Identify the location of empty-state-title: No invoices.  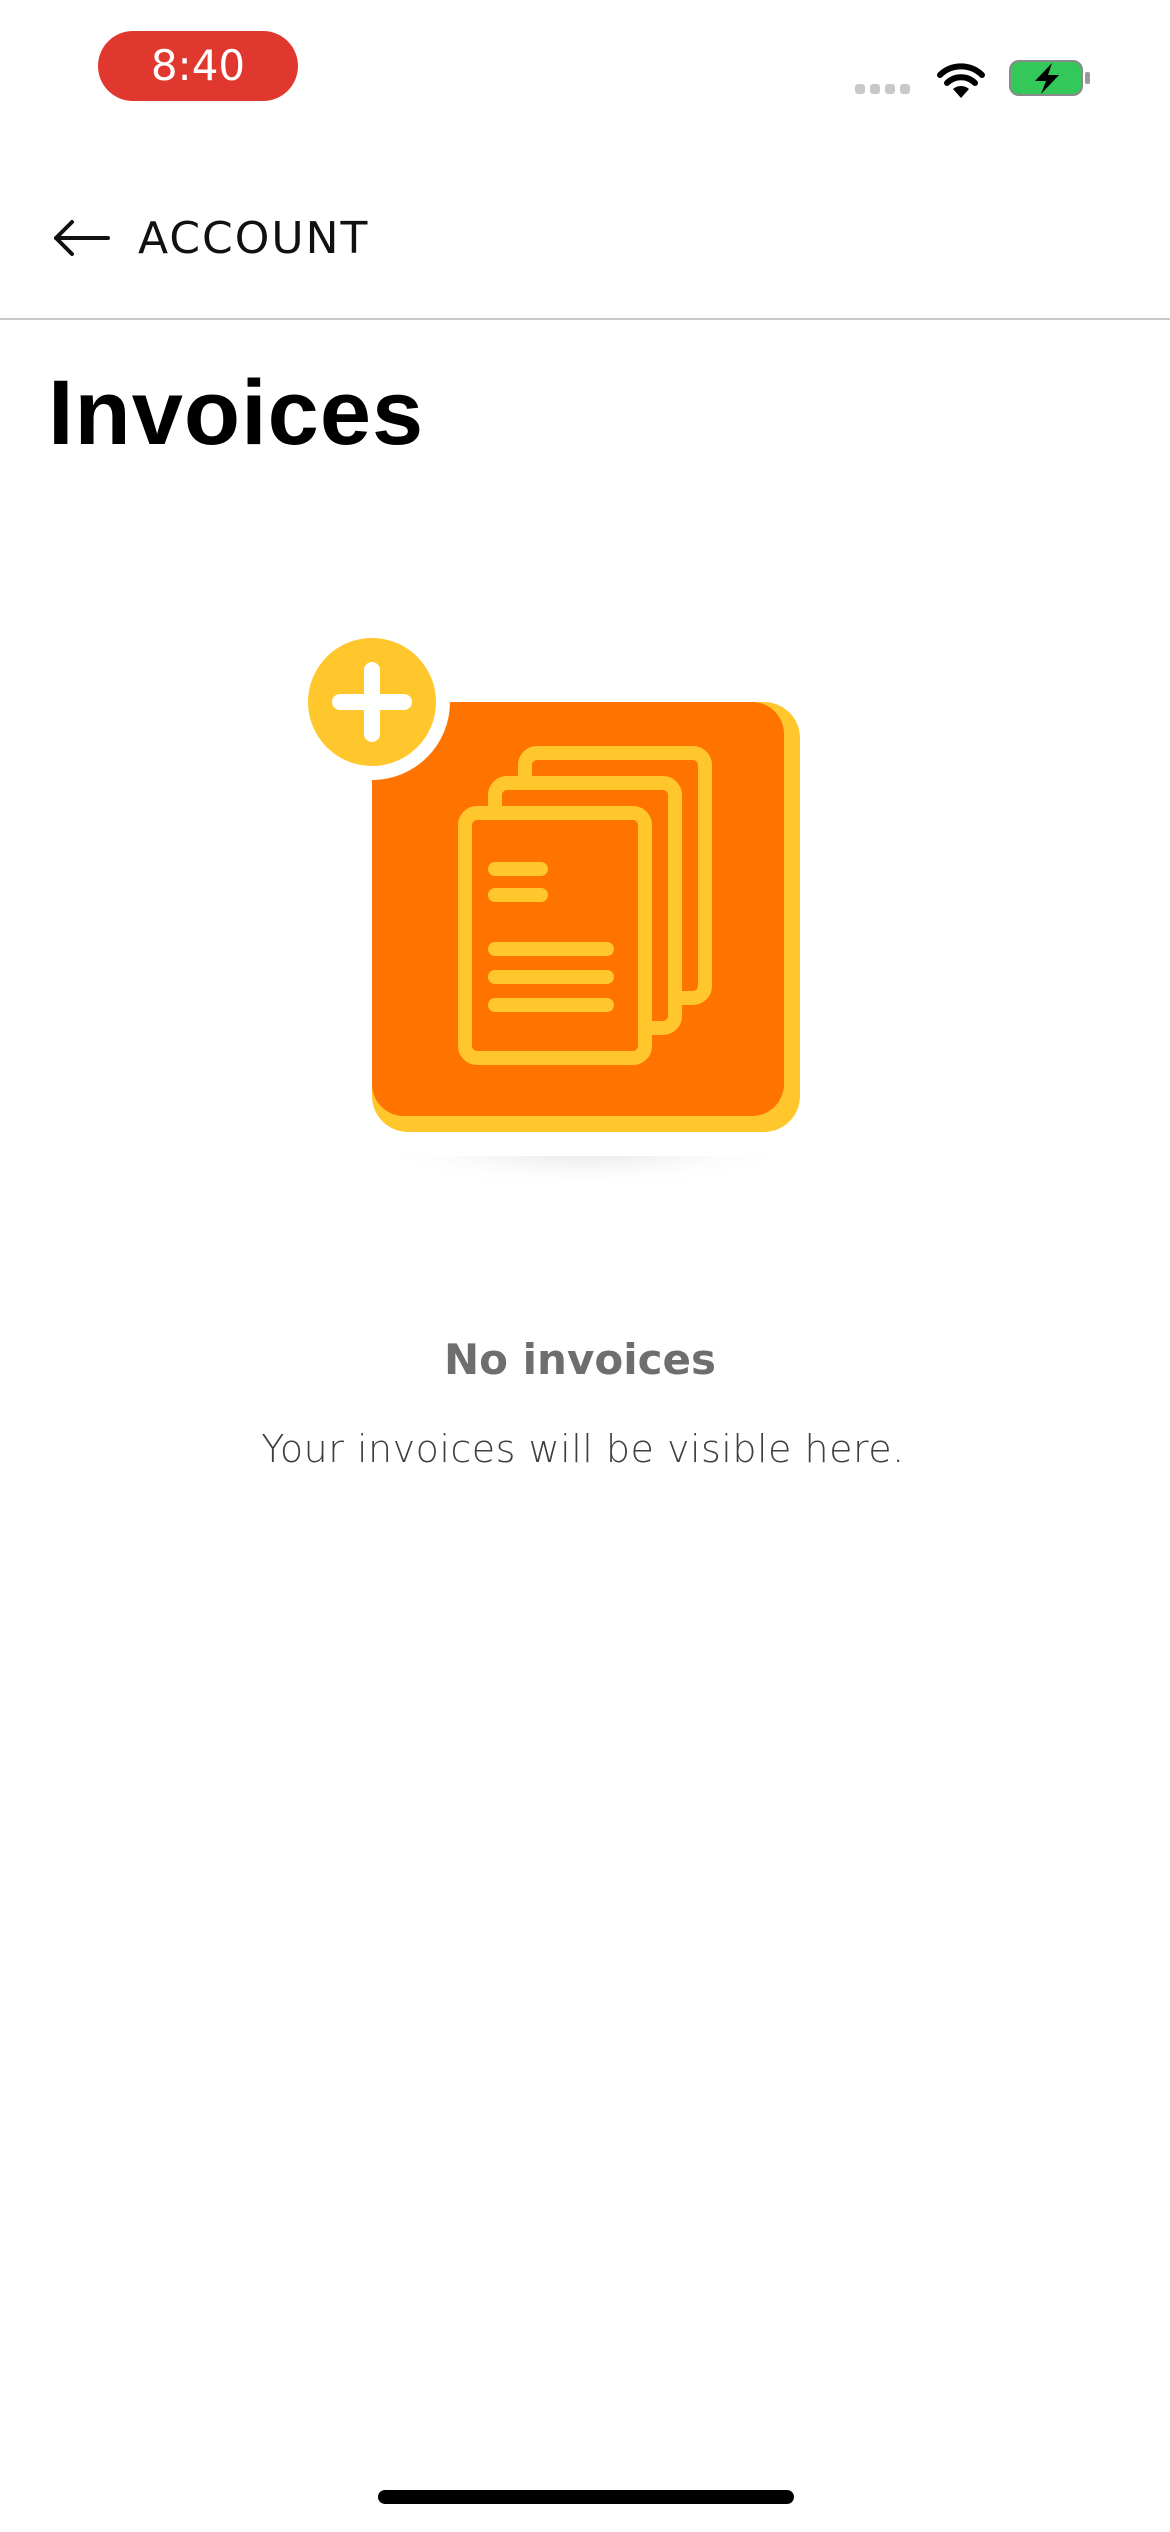
(580, 1359).